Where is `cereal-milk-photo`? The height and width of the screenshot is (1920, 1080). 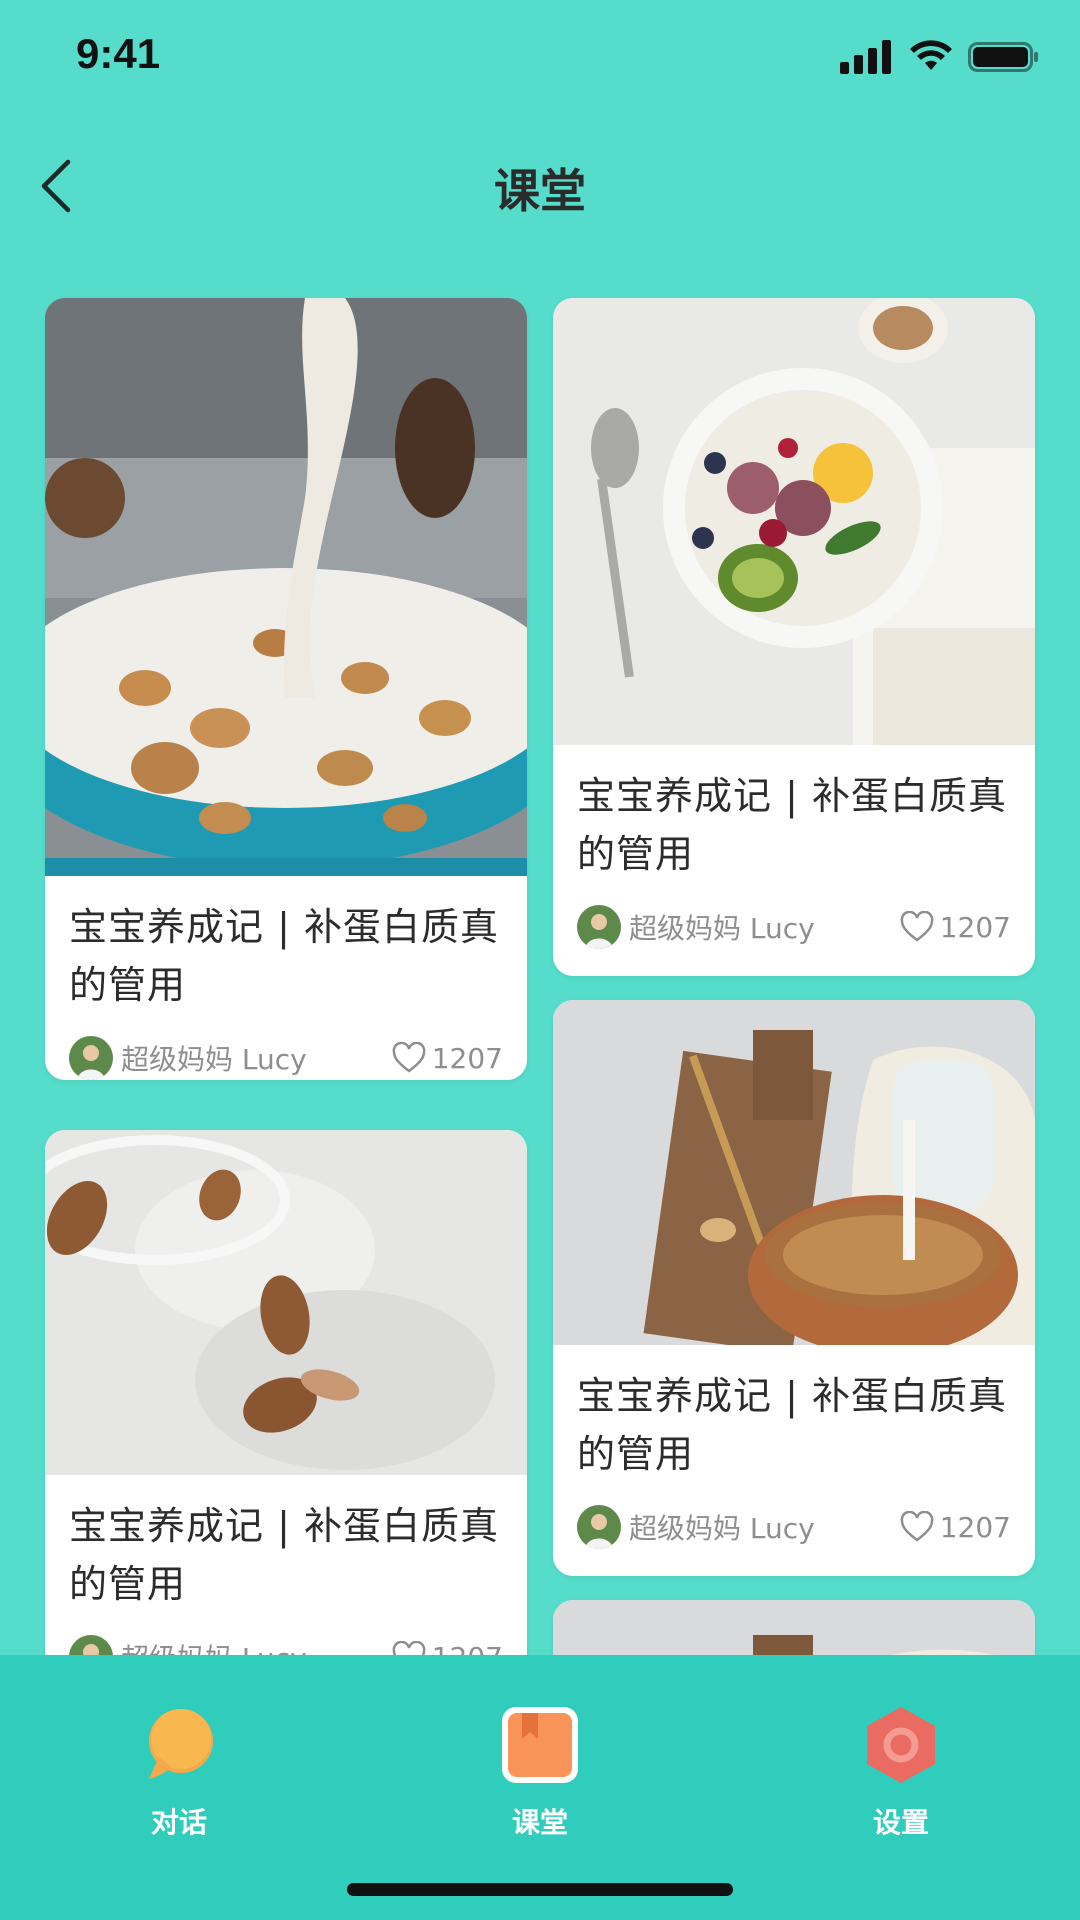 cereal-milk-photo is located at coordinates (286, 587).